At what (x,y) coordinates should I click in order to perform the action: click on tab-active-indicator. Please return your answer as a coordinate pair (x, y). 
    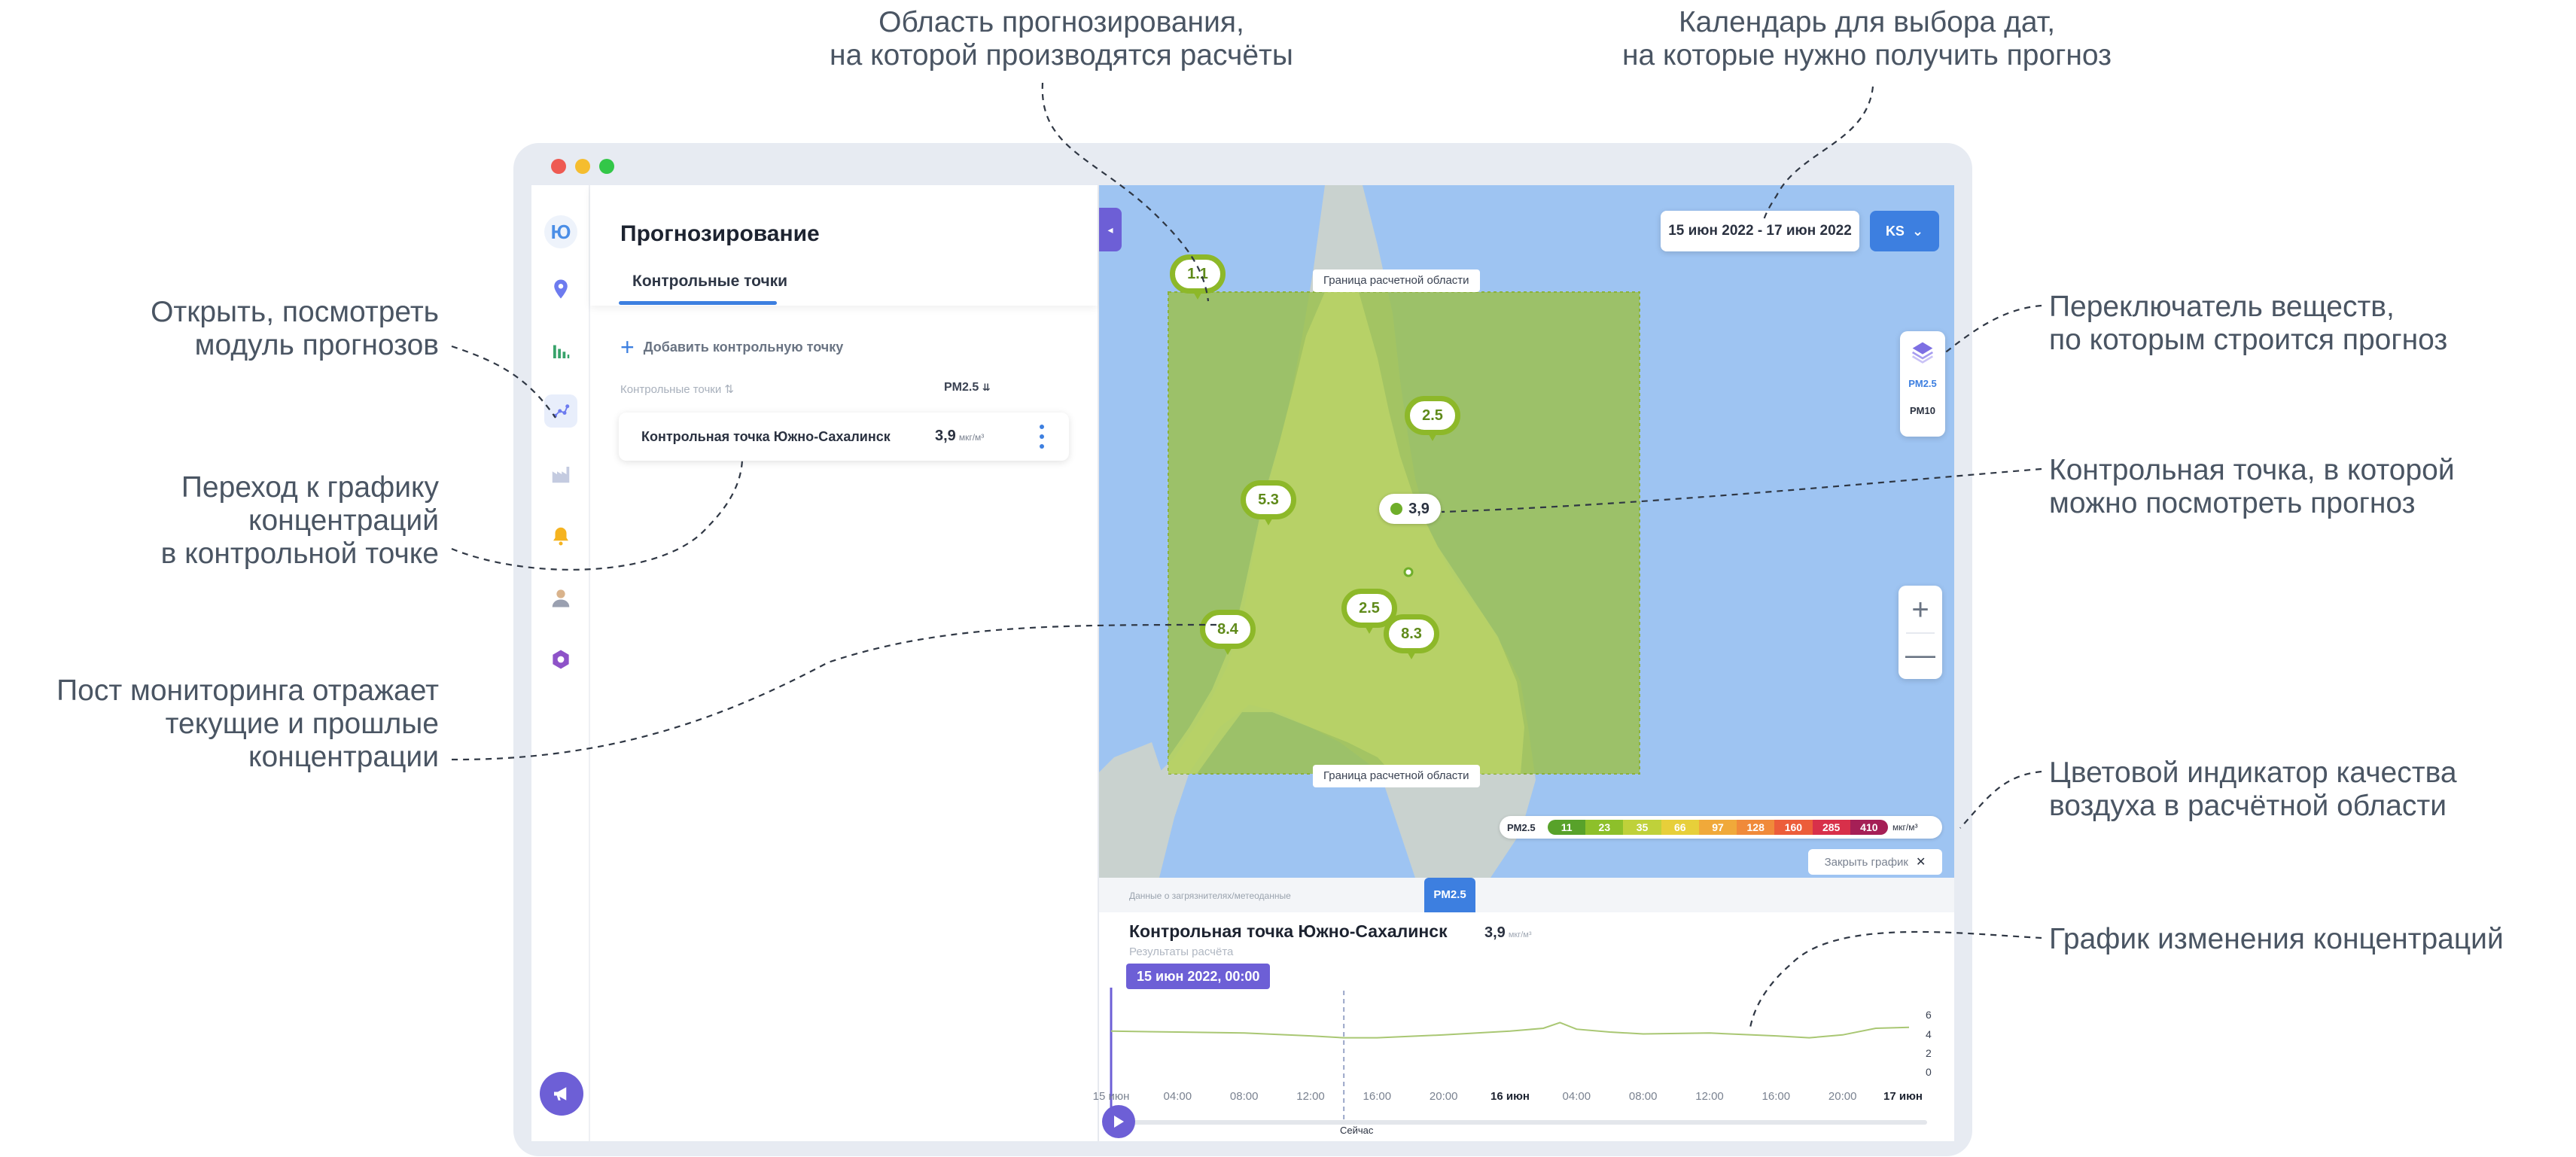
    Looking at the image, I should click on (698, 303).